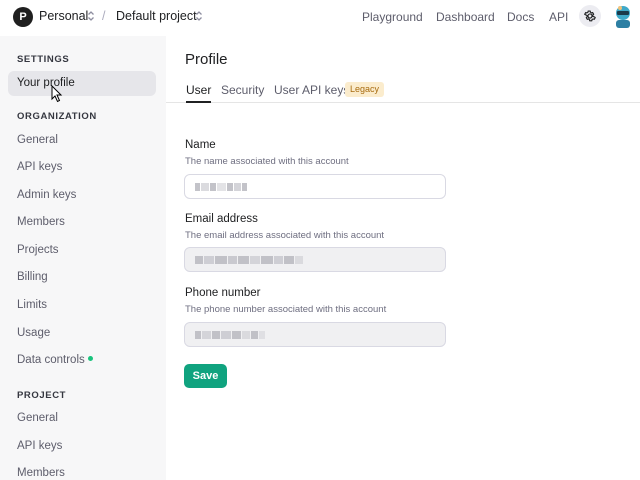  I want to click on sidebar-item-data-controls: Data controls, so click(82, 360).